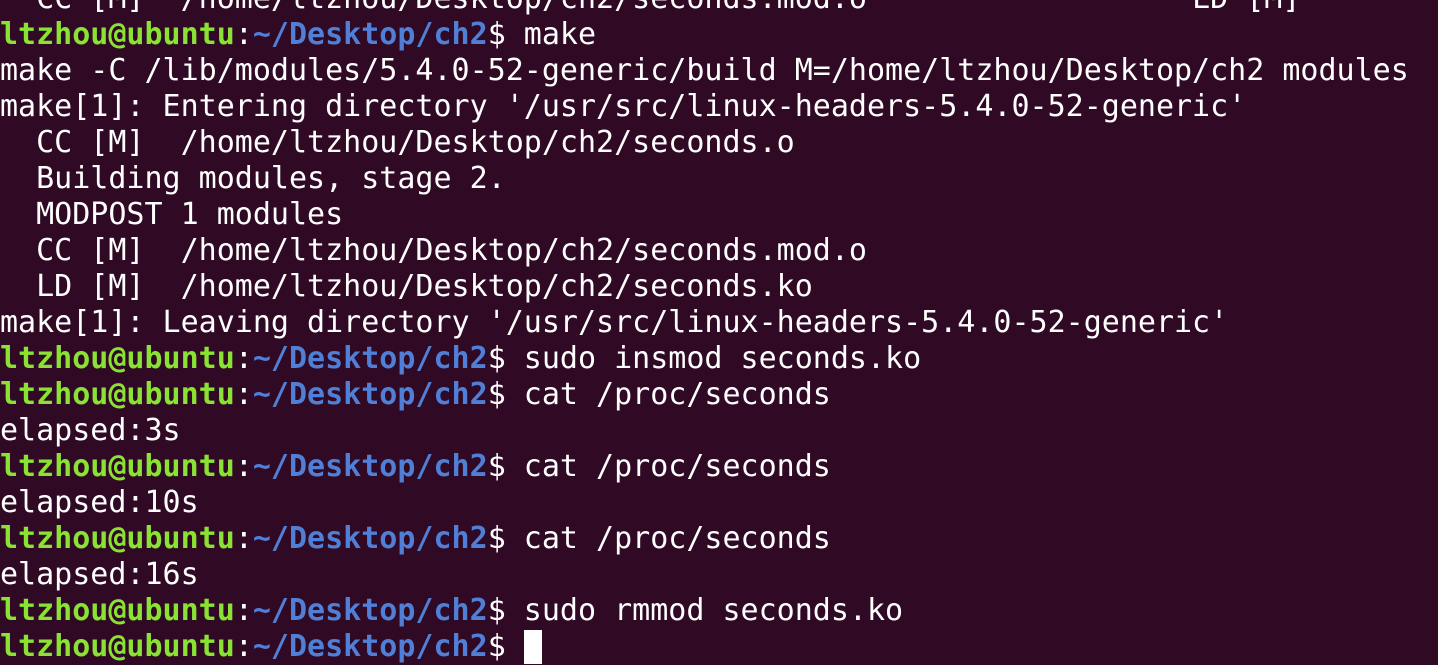  I want to click on output-line: elapsed:16s, so click(719, 575).